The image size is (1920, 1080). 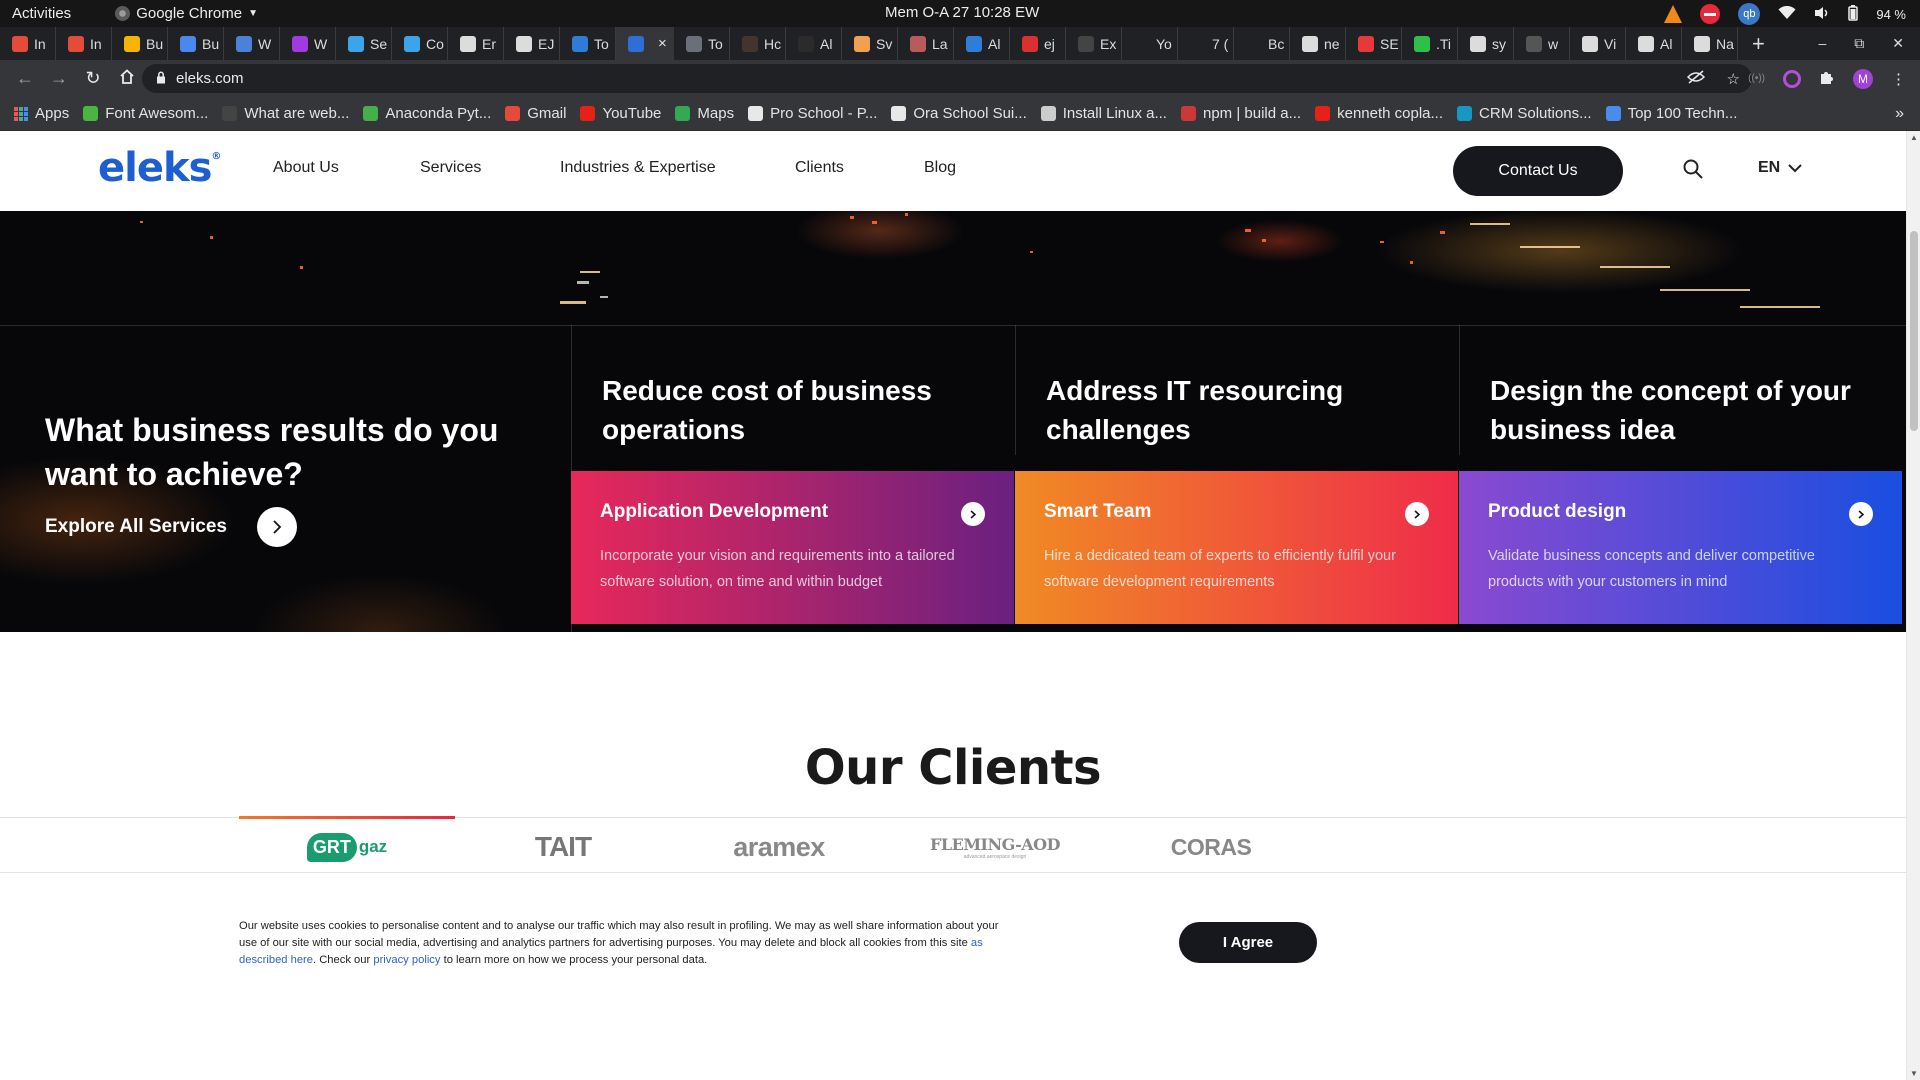 I want to click on extension-broadcast-icon: ((•)), so click(x=1756, y=78).